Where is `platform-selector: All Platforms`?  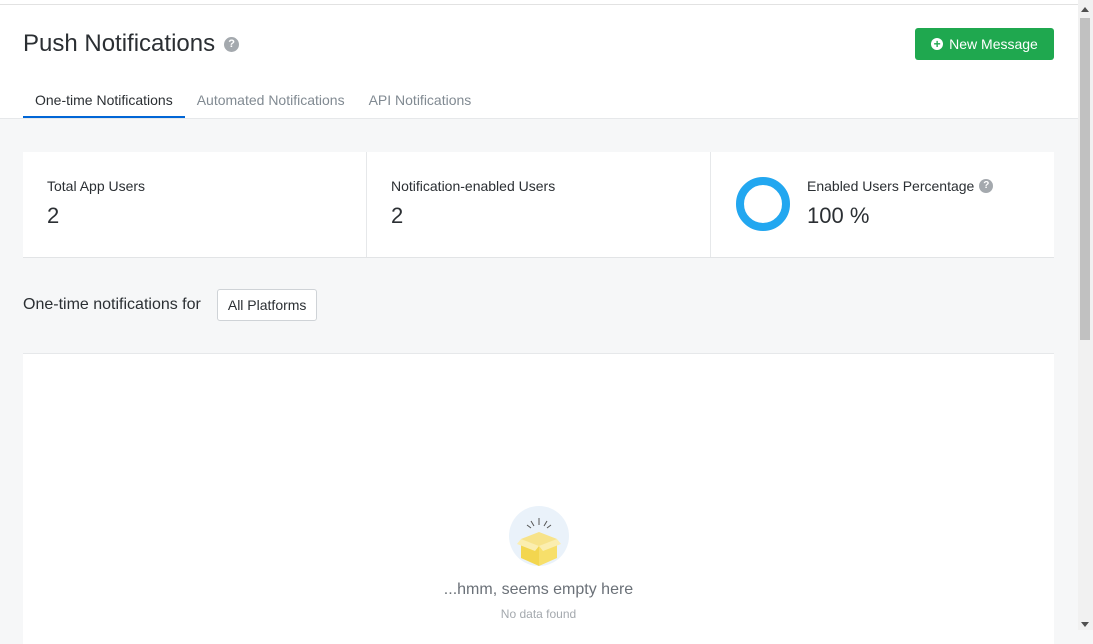 platform-selector: All Platforms is located at coordinates (267, 305).